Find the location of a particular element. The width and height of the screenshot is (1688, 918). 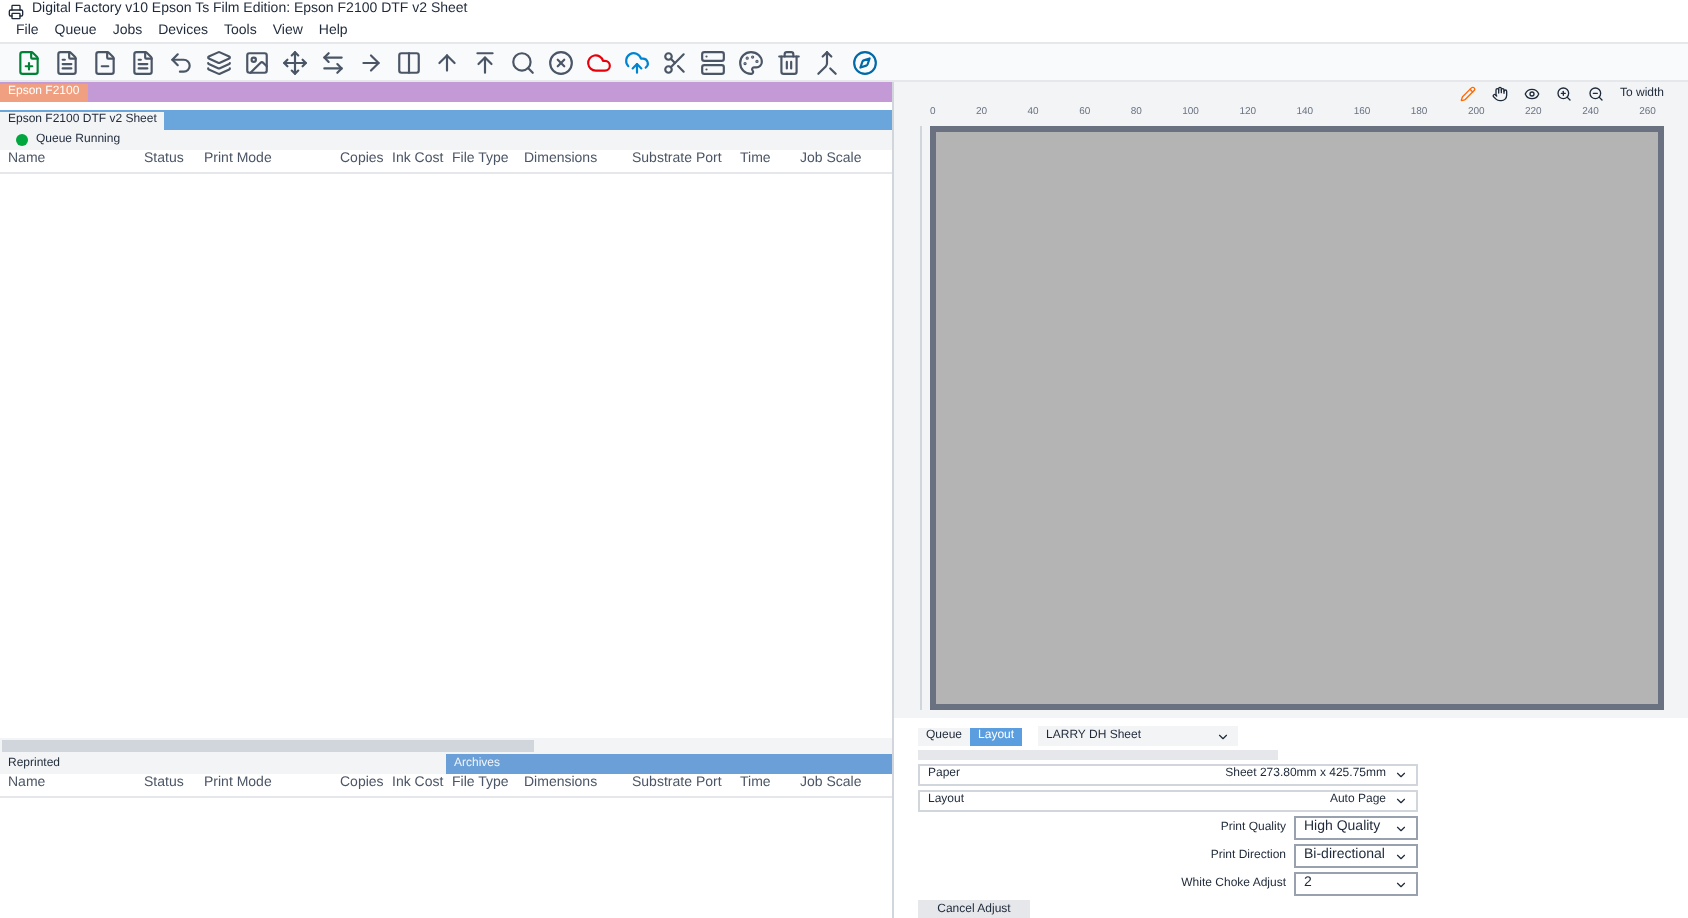

remove-file-icon is located at coordinates (105, 62).